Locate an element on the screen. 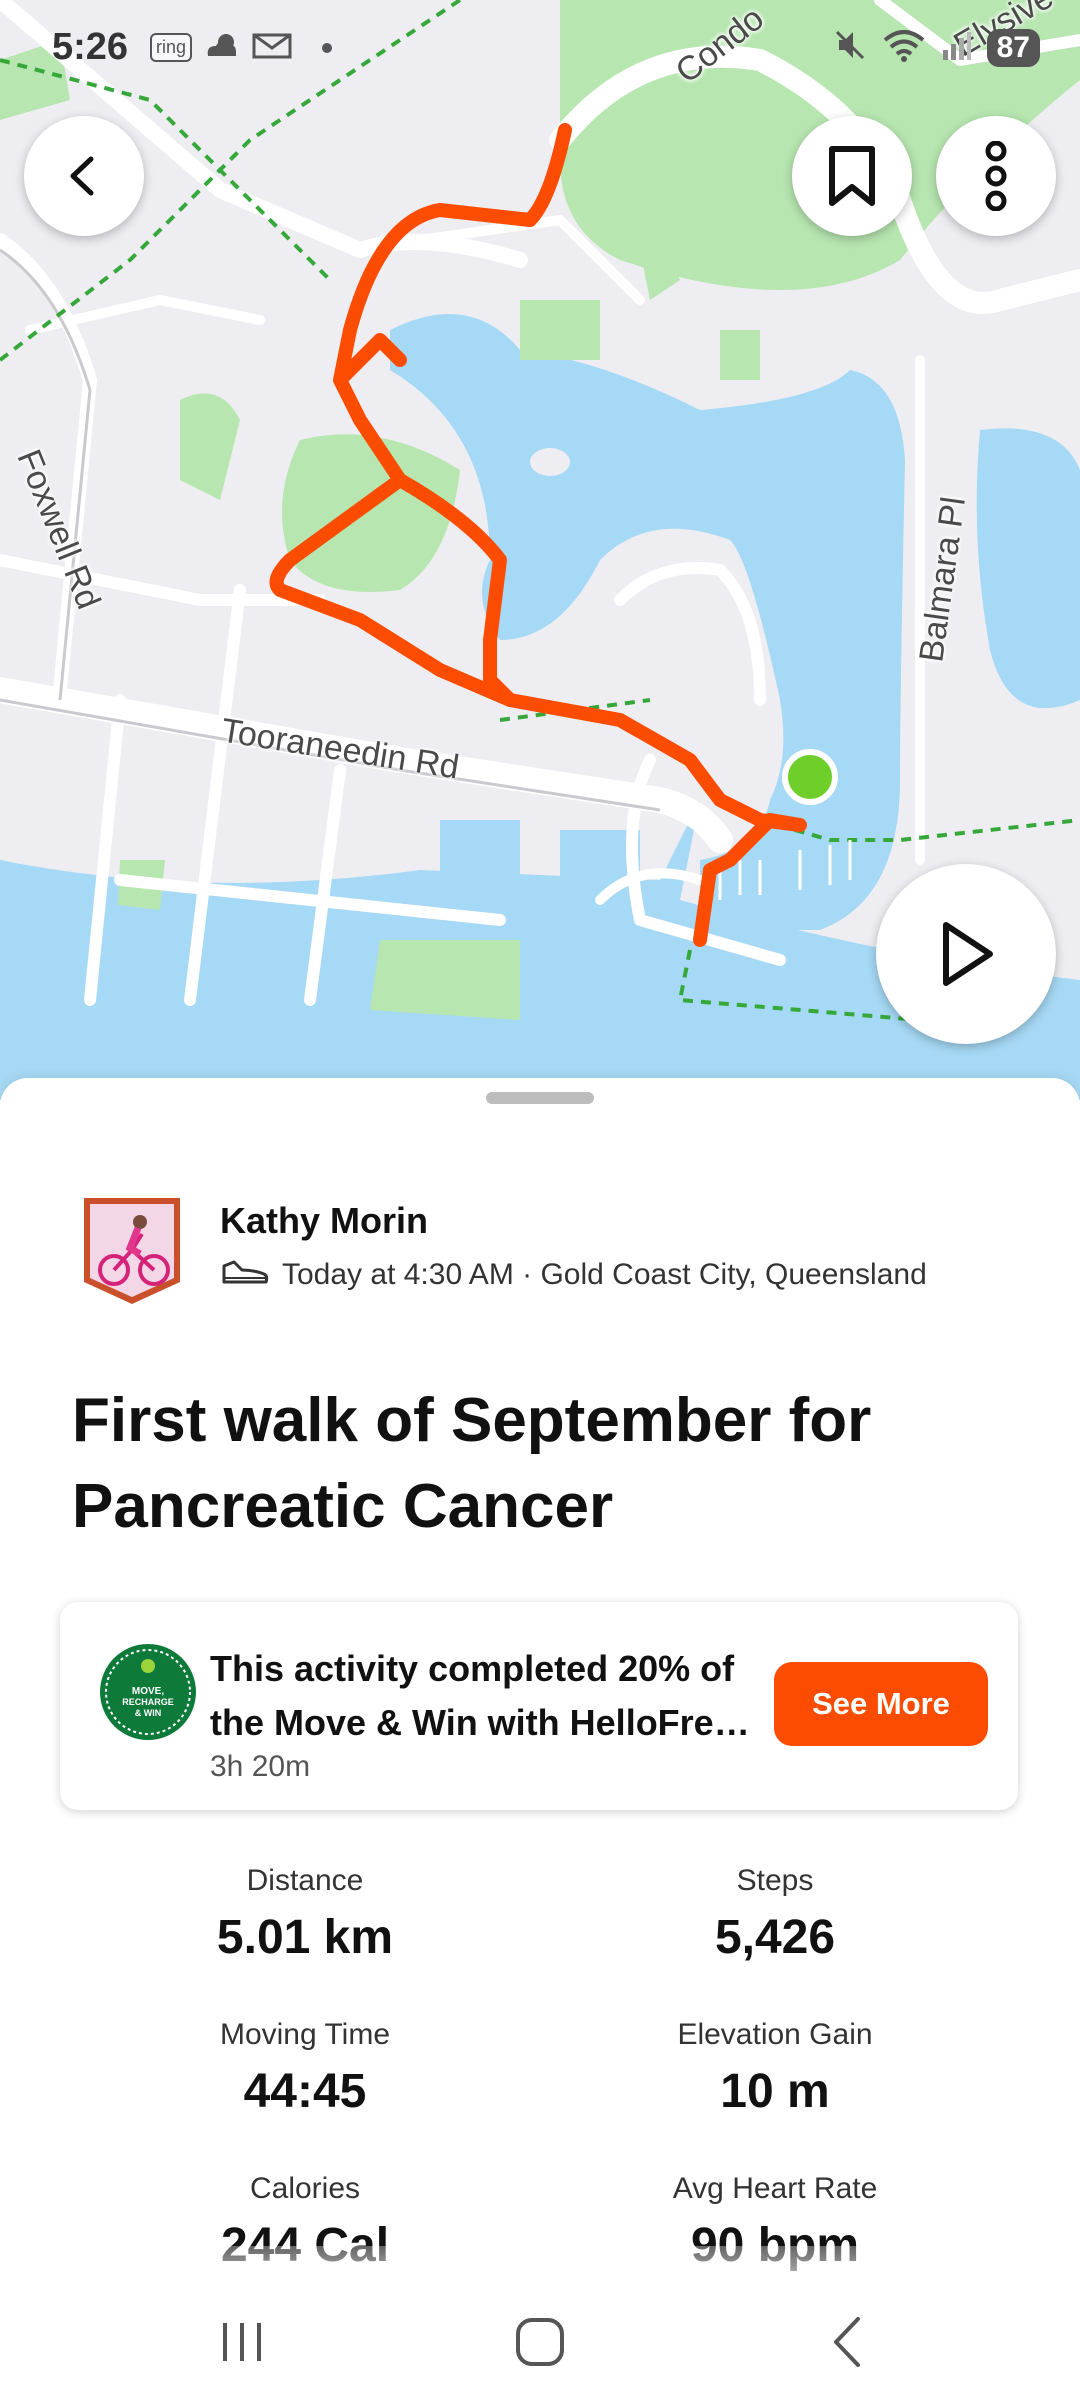  challenge-badge-text: MOVE, is located at coordinates (148, 1691).